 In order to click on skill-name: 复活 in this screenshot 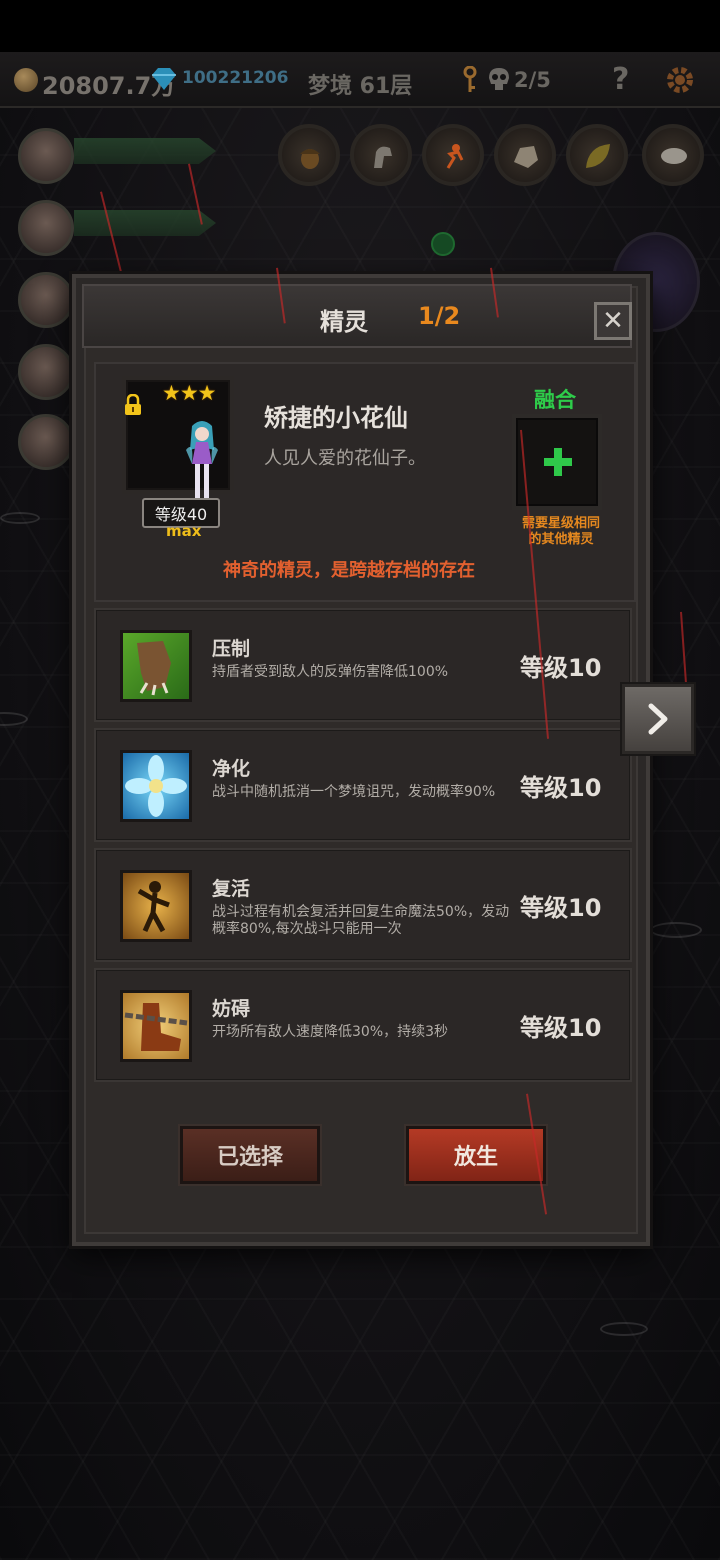, I will do `click(231, 889)`.